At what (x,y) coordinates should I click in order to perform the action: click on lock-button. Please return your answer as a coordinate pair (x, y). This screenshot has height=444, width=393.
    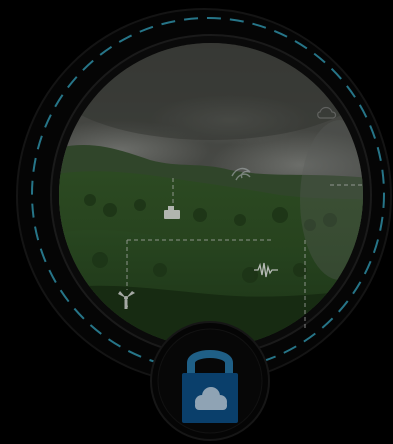
    Looking at the image, I should click on (210, 384).